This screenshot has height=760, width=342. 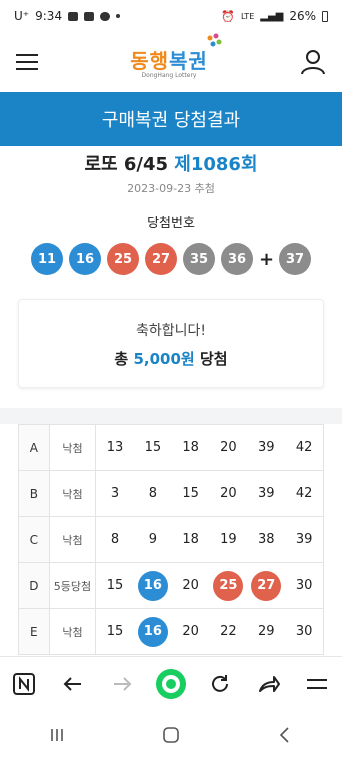 I want to click on naver-home-icon, so click(x=24, y=684).